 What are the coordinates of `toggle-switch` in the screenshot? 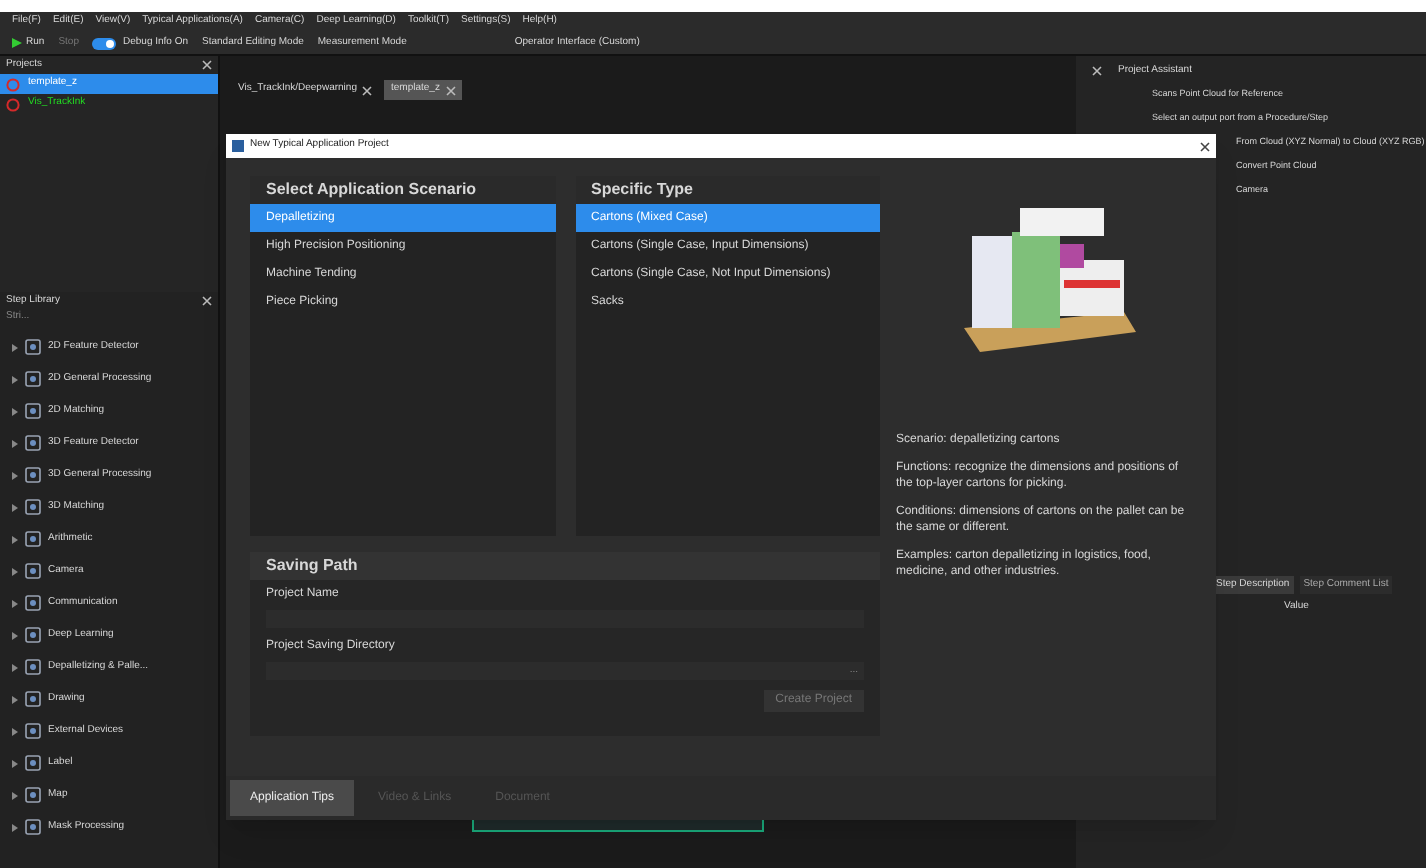 It's located at (104, 43).